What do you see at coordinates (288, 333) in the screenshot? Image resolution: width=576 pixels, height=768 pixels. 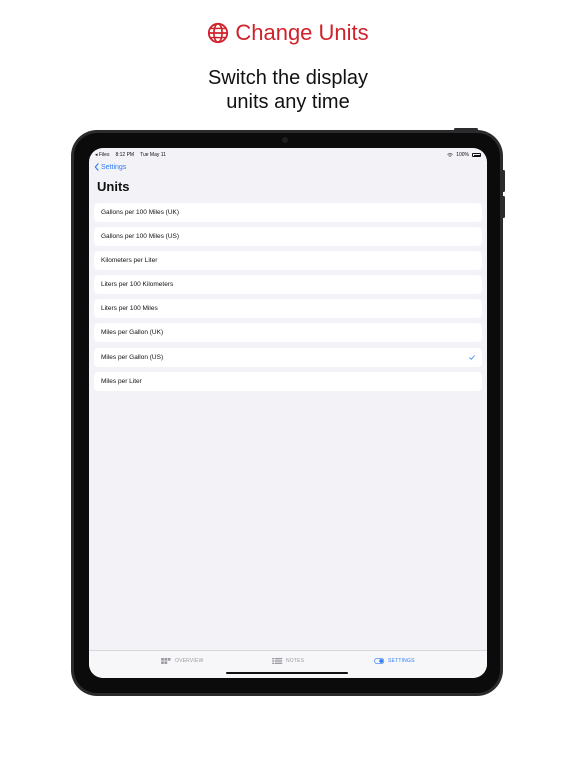 I see `unit-row-miles-per-gallon-uk: Miles per Gallon (UK)` at bounding box center [288, 333].